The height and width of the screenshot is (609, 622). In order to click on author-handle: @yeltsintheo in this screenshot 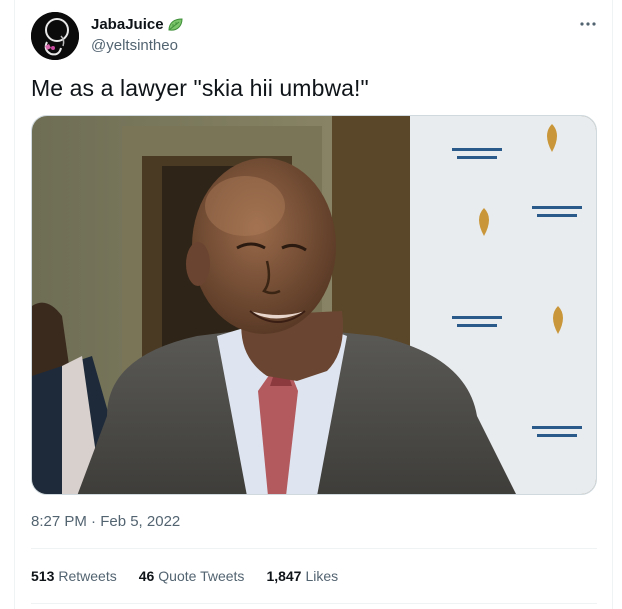, I will do `click(134, 45)`.